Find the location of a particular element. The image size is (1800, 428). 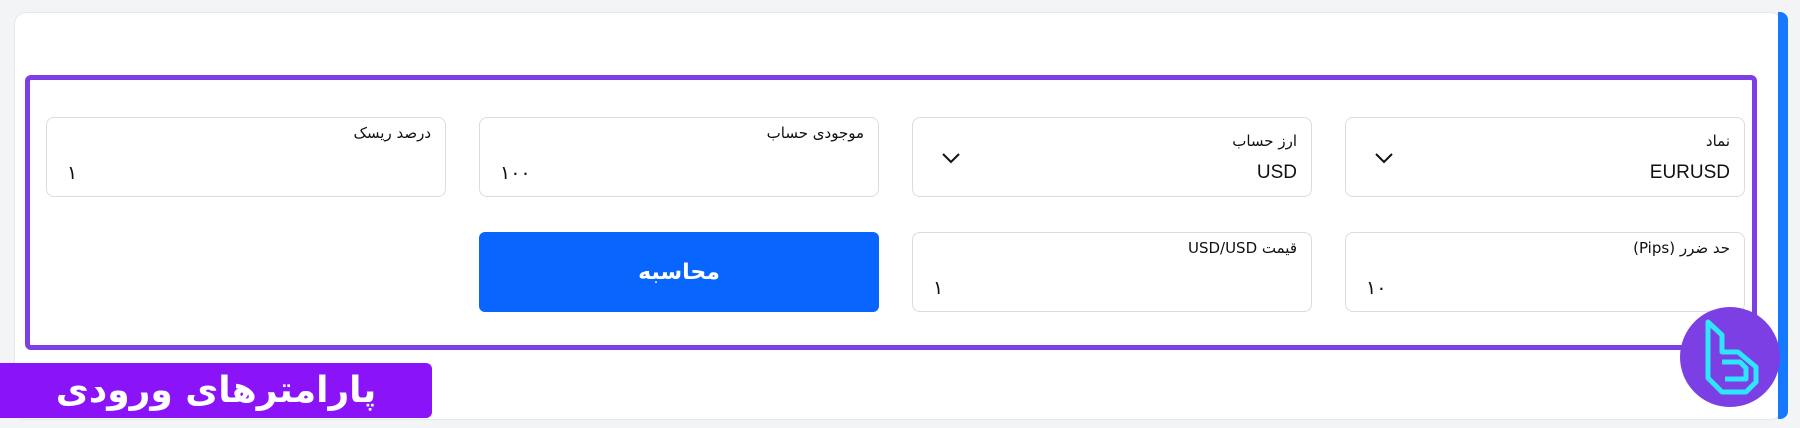

price-value: ۱ is located at coordinates (938, 288).